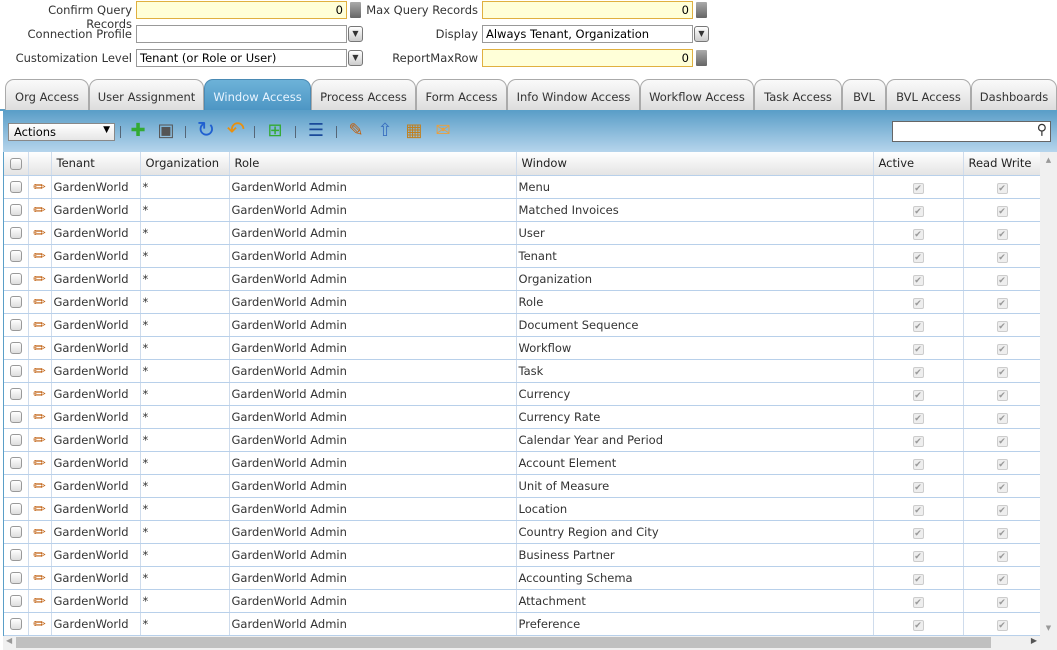 This screenshot has height=650, width=1057. What do you see at coordinates (695, 302) in the screenshot?
I see `cell-window: Role` at bounding box center [695, 302].